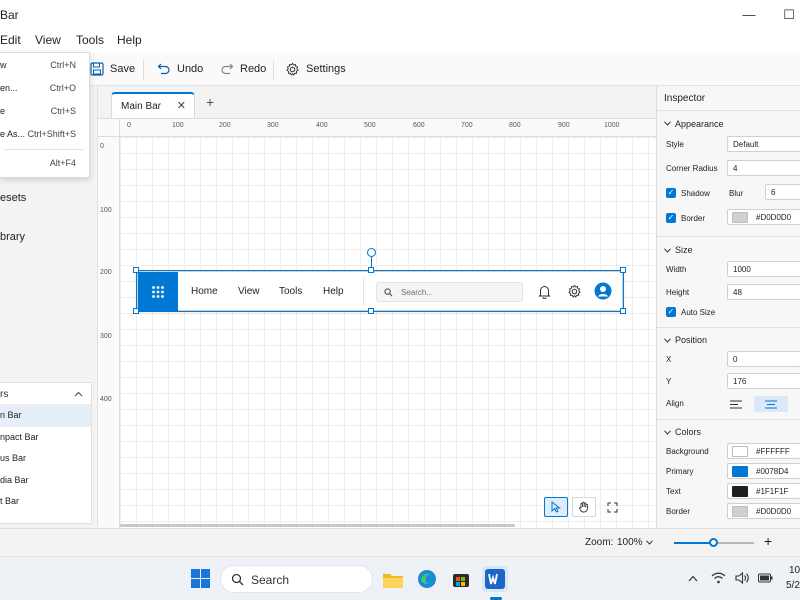 The image size is (800, 600). What do you see at coordinates (48, 40) in the screenshot?
I see `menu-view: View` at bounding box center [48, 40].